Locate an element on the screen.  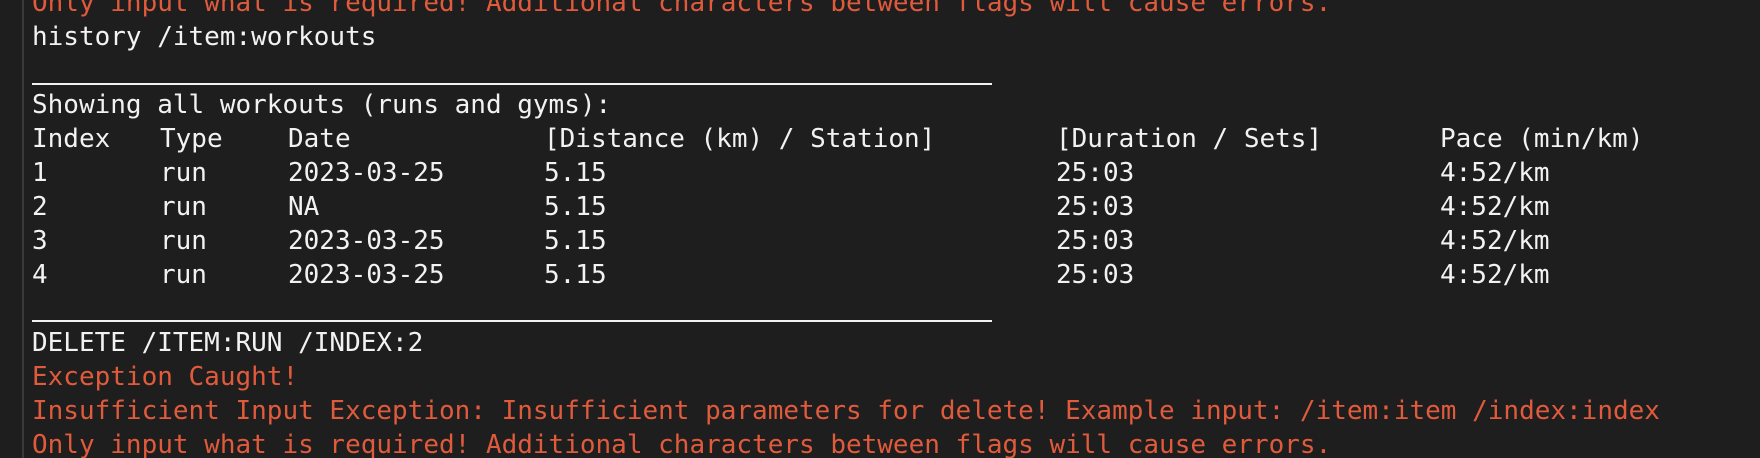
cell-index: 4 is located at coordinates (40, 275).